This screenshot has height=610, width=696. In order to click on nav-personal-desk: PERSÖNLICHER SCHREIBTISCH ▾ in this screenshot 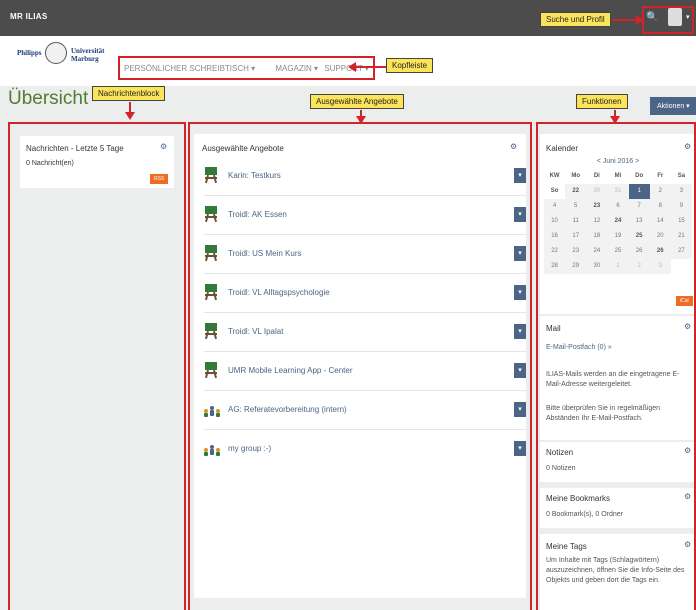, I will do `click(189, 68)`.